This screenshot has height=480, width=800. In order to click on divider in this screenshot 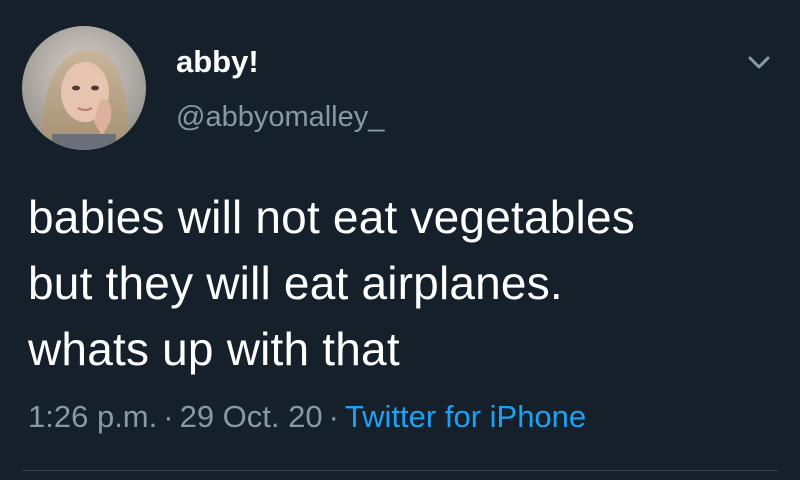, I will do `click(400, 470)`.